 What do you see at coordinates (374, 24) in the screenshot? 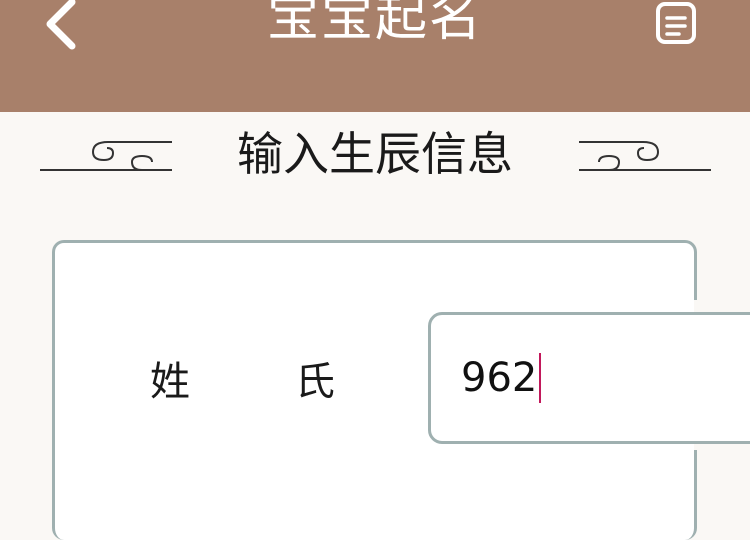
I see `page-title: 宝宝起名` at bounding box center [374, 24].